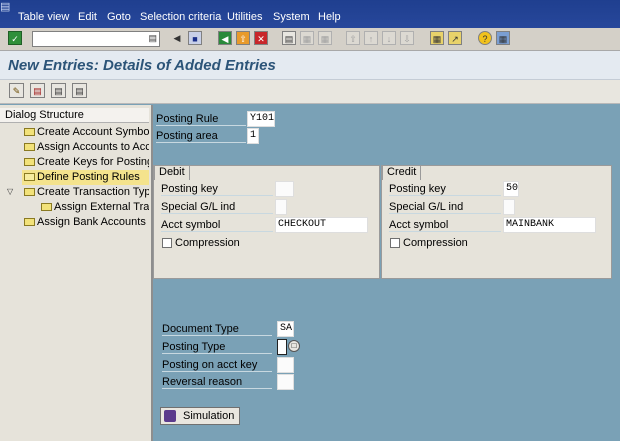 The height and width of the screenshot is (441, 620). Describe the element at coordinates (217, 347) in the screenshot. I see `posting-type-label: Posting Type` at that location.